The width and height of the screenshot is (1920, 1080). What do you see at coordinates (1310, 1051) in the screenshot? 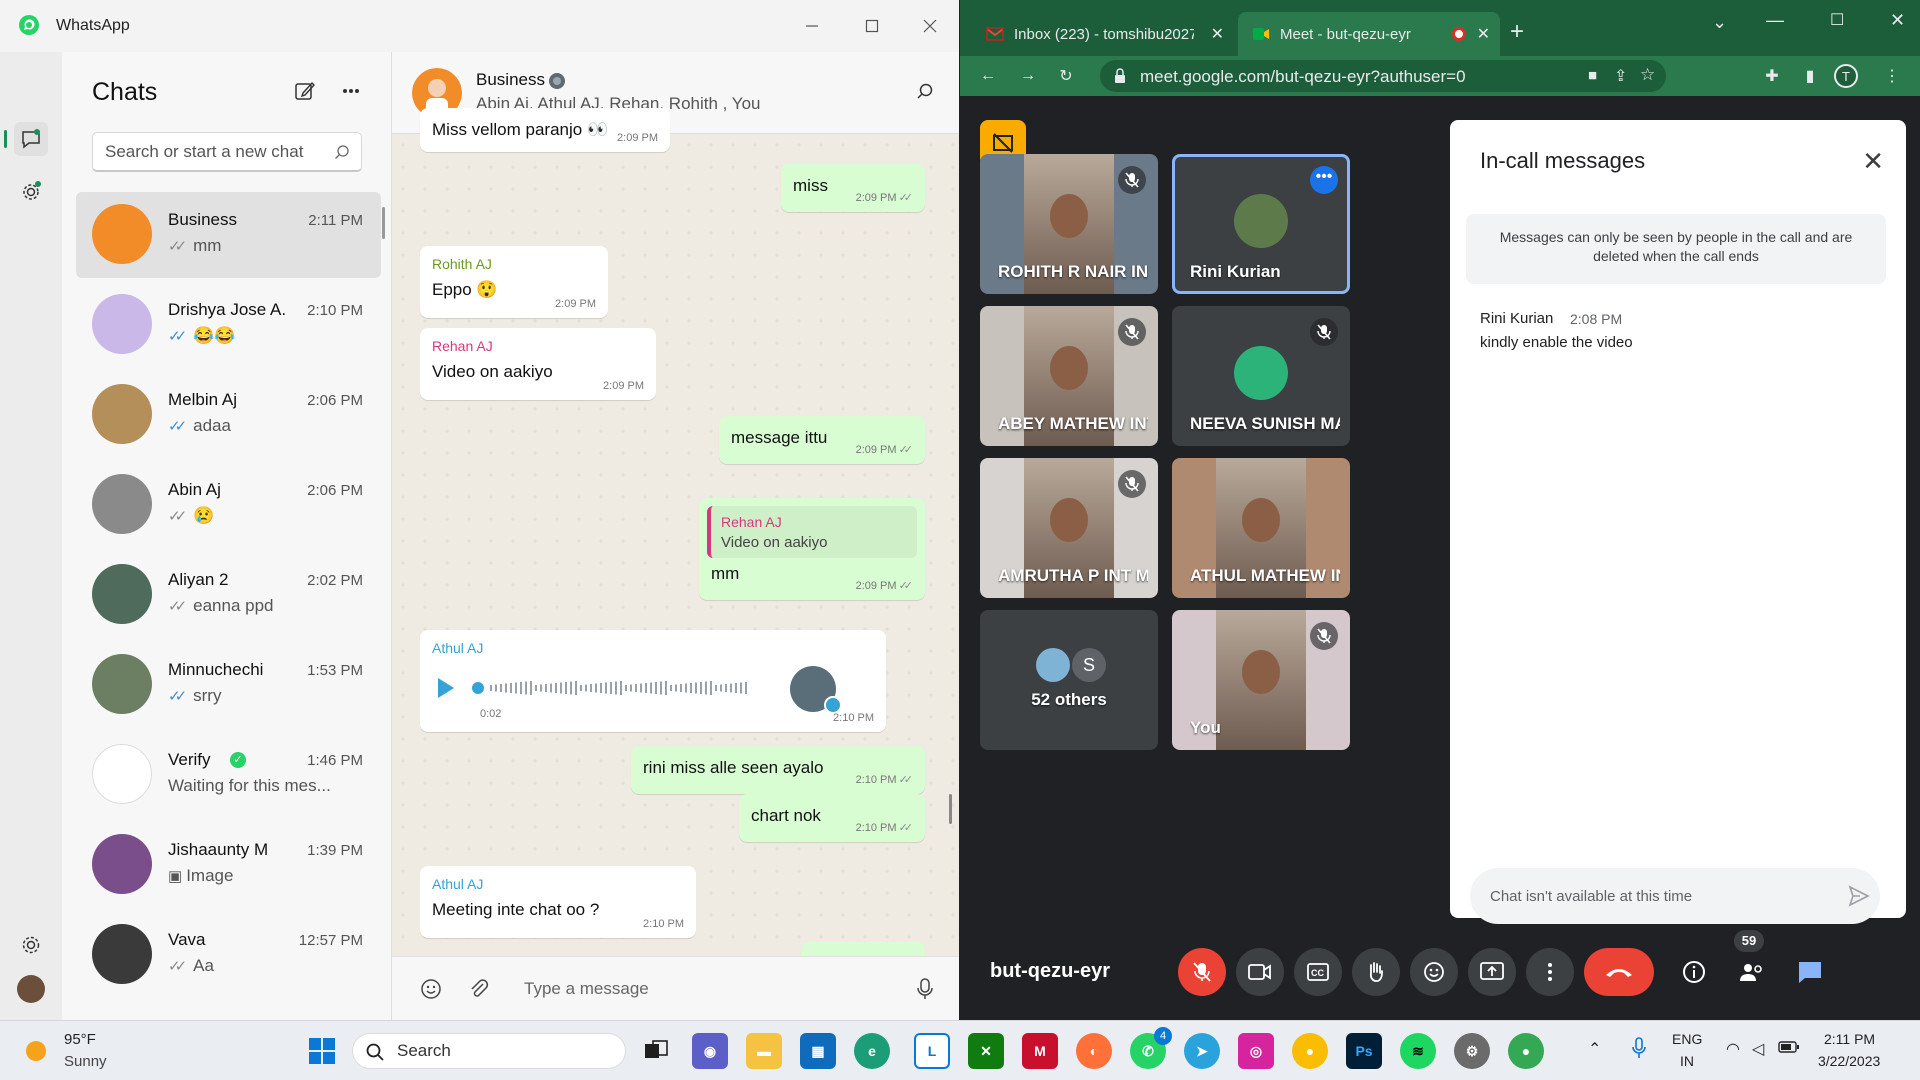
I see `chrome-icon: ●` at bounding box center [1310, 1051].